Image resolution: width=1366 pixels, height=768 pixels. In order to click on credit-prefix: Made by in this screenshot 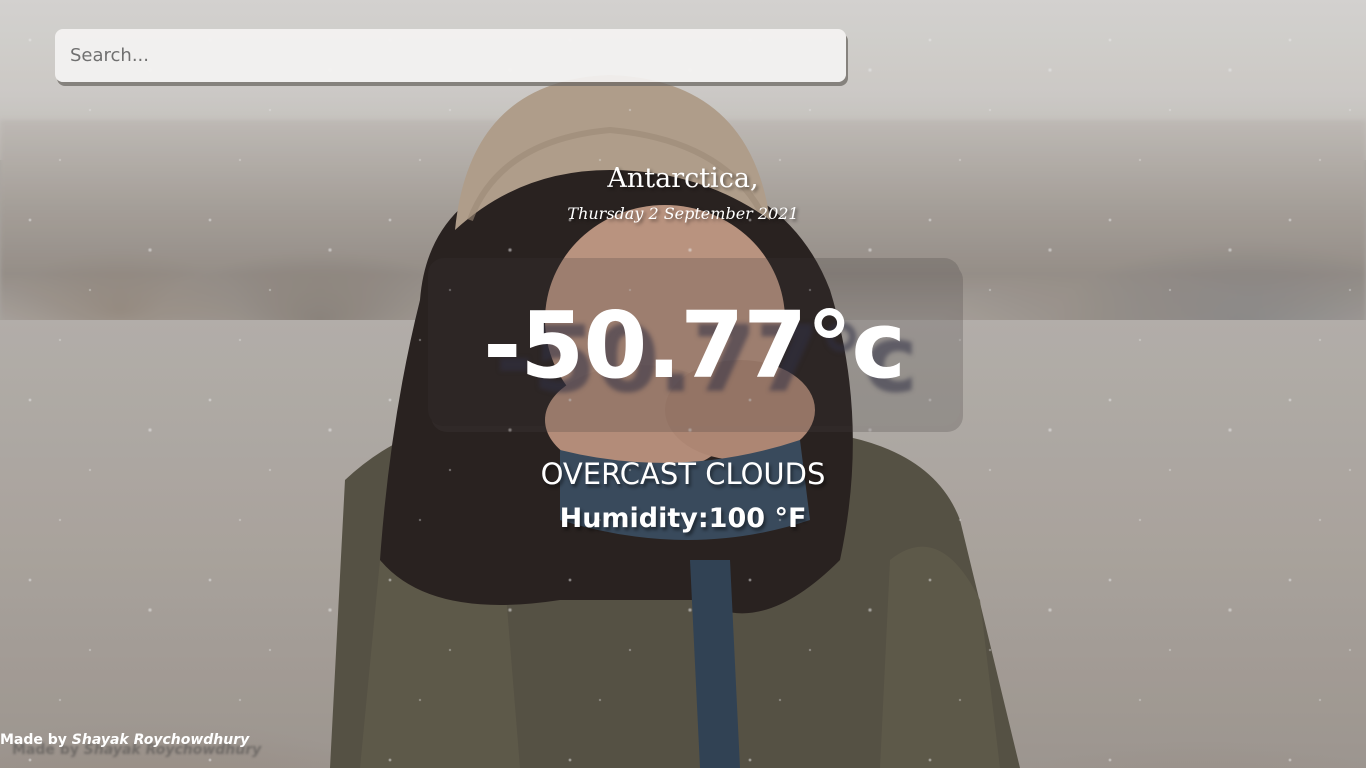, I will do `click(33, 740)`.